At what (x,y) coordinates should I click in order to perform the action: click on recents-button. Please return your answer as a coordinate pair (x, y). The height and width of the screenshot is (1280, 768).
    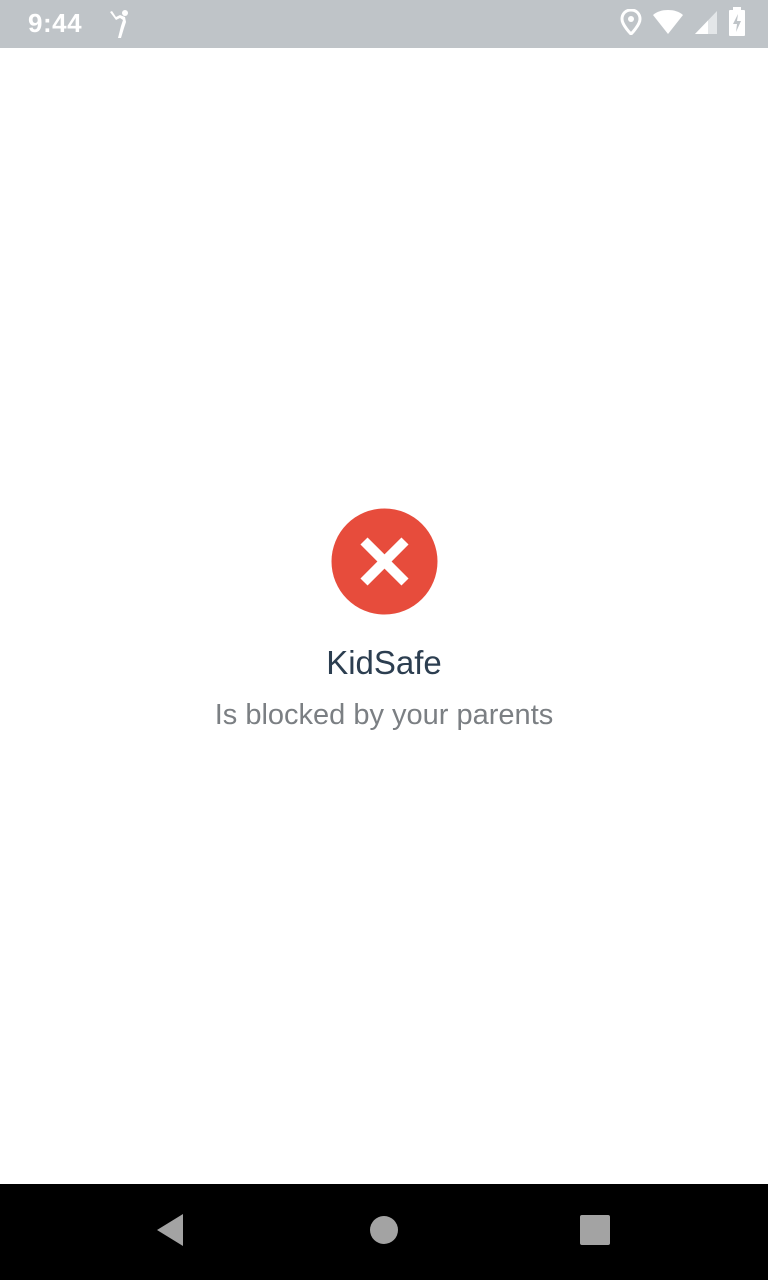
    Looking at the image, I should click on (595, 1232).